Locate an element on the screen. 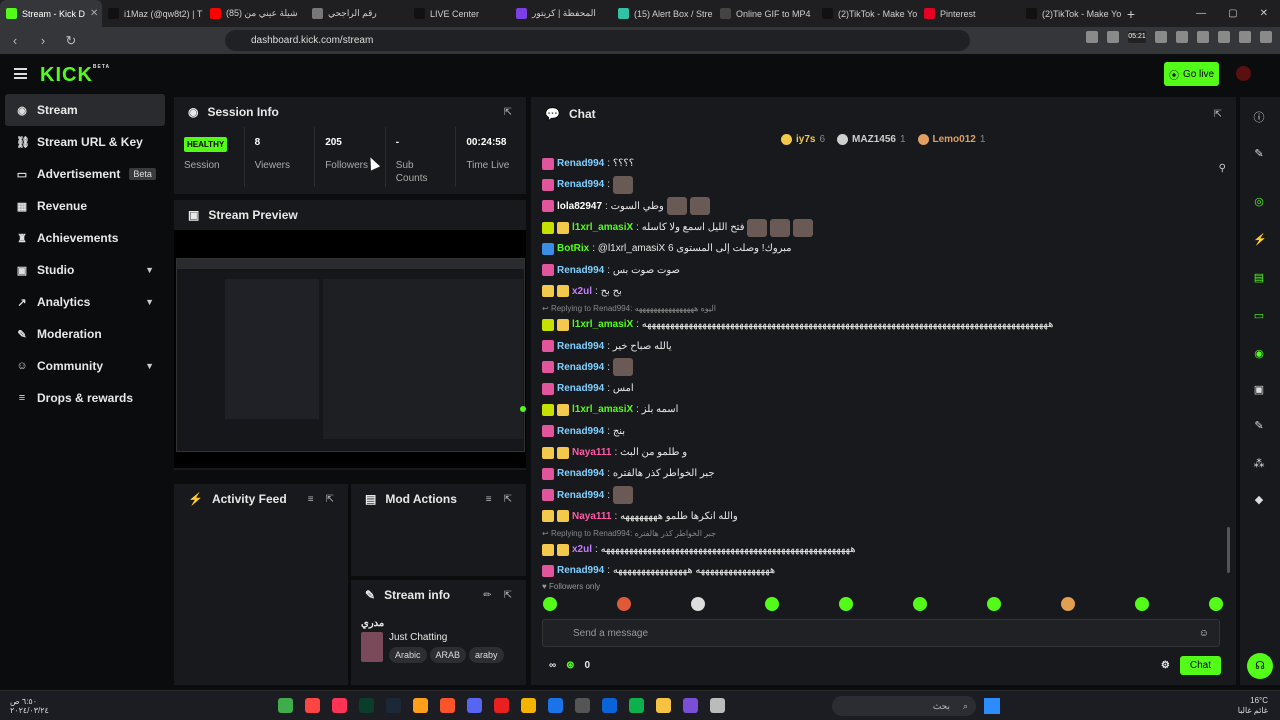 This screenshot has height=720, width=1280. chat-username: BotRix is located at coordinates (573, 248).